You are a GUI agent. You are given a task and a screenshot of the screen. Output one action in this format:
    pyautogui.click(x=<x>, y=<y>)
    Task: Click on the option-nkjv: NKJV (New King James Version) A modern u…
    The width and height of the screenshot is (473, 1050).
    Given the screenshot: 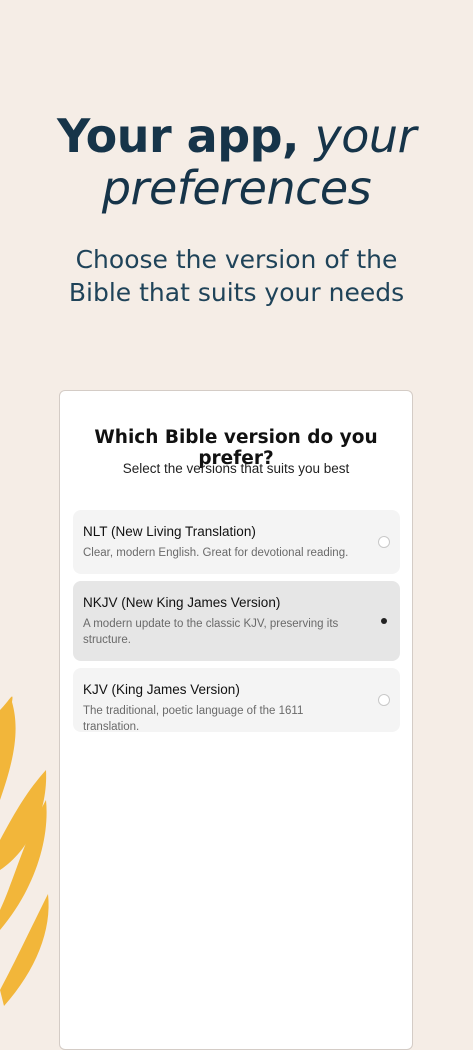 What is the action you would take?
    pyautogui.click(x=236, y=621)
    